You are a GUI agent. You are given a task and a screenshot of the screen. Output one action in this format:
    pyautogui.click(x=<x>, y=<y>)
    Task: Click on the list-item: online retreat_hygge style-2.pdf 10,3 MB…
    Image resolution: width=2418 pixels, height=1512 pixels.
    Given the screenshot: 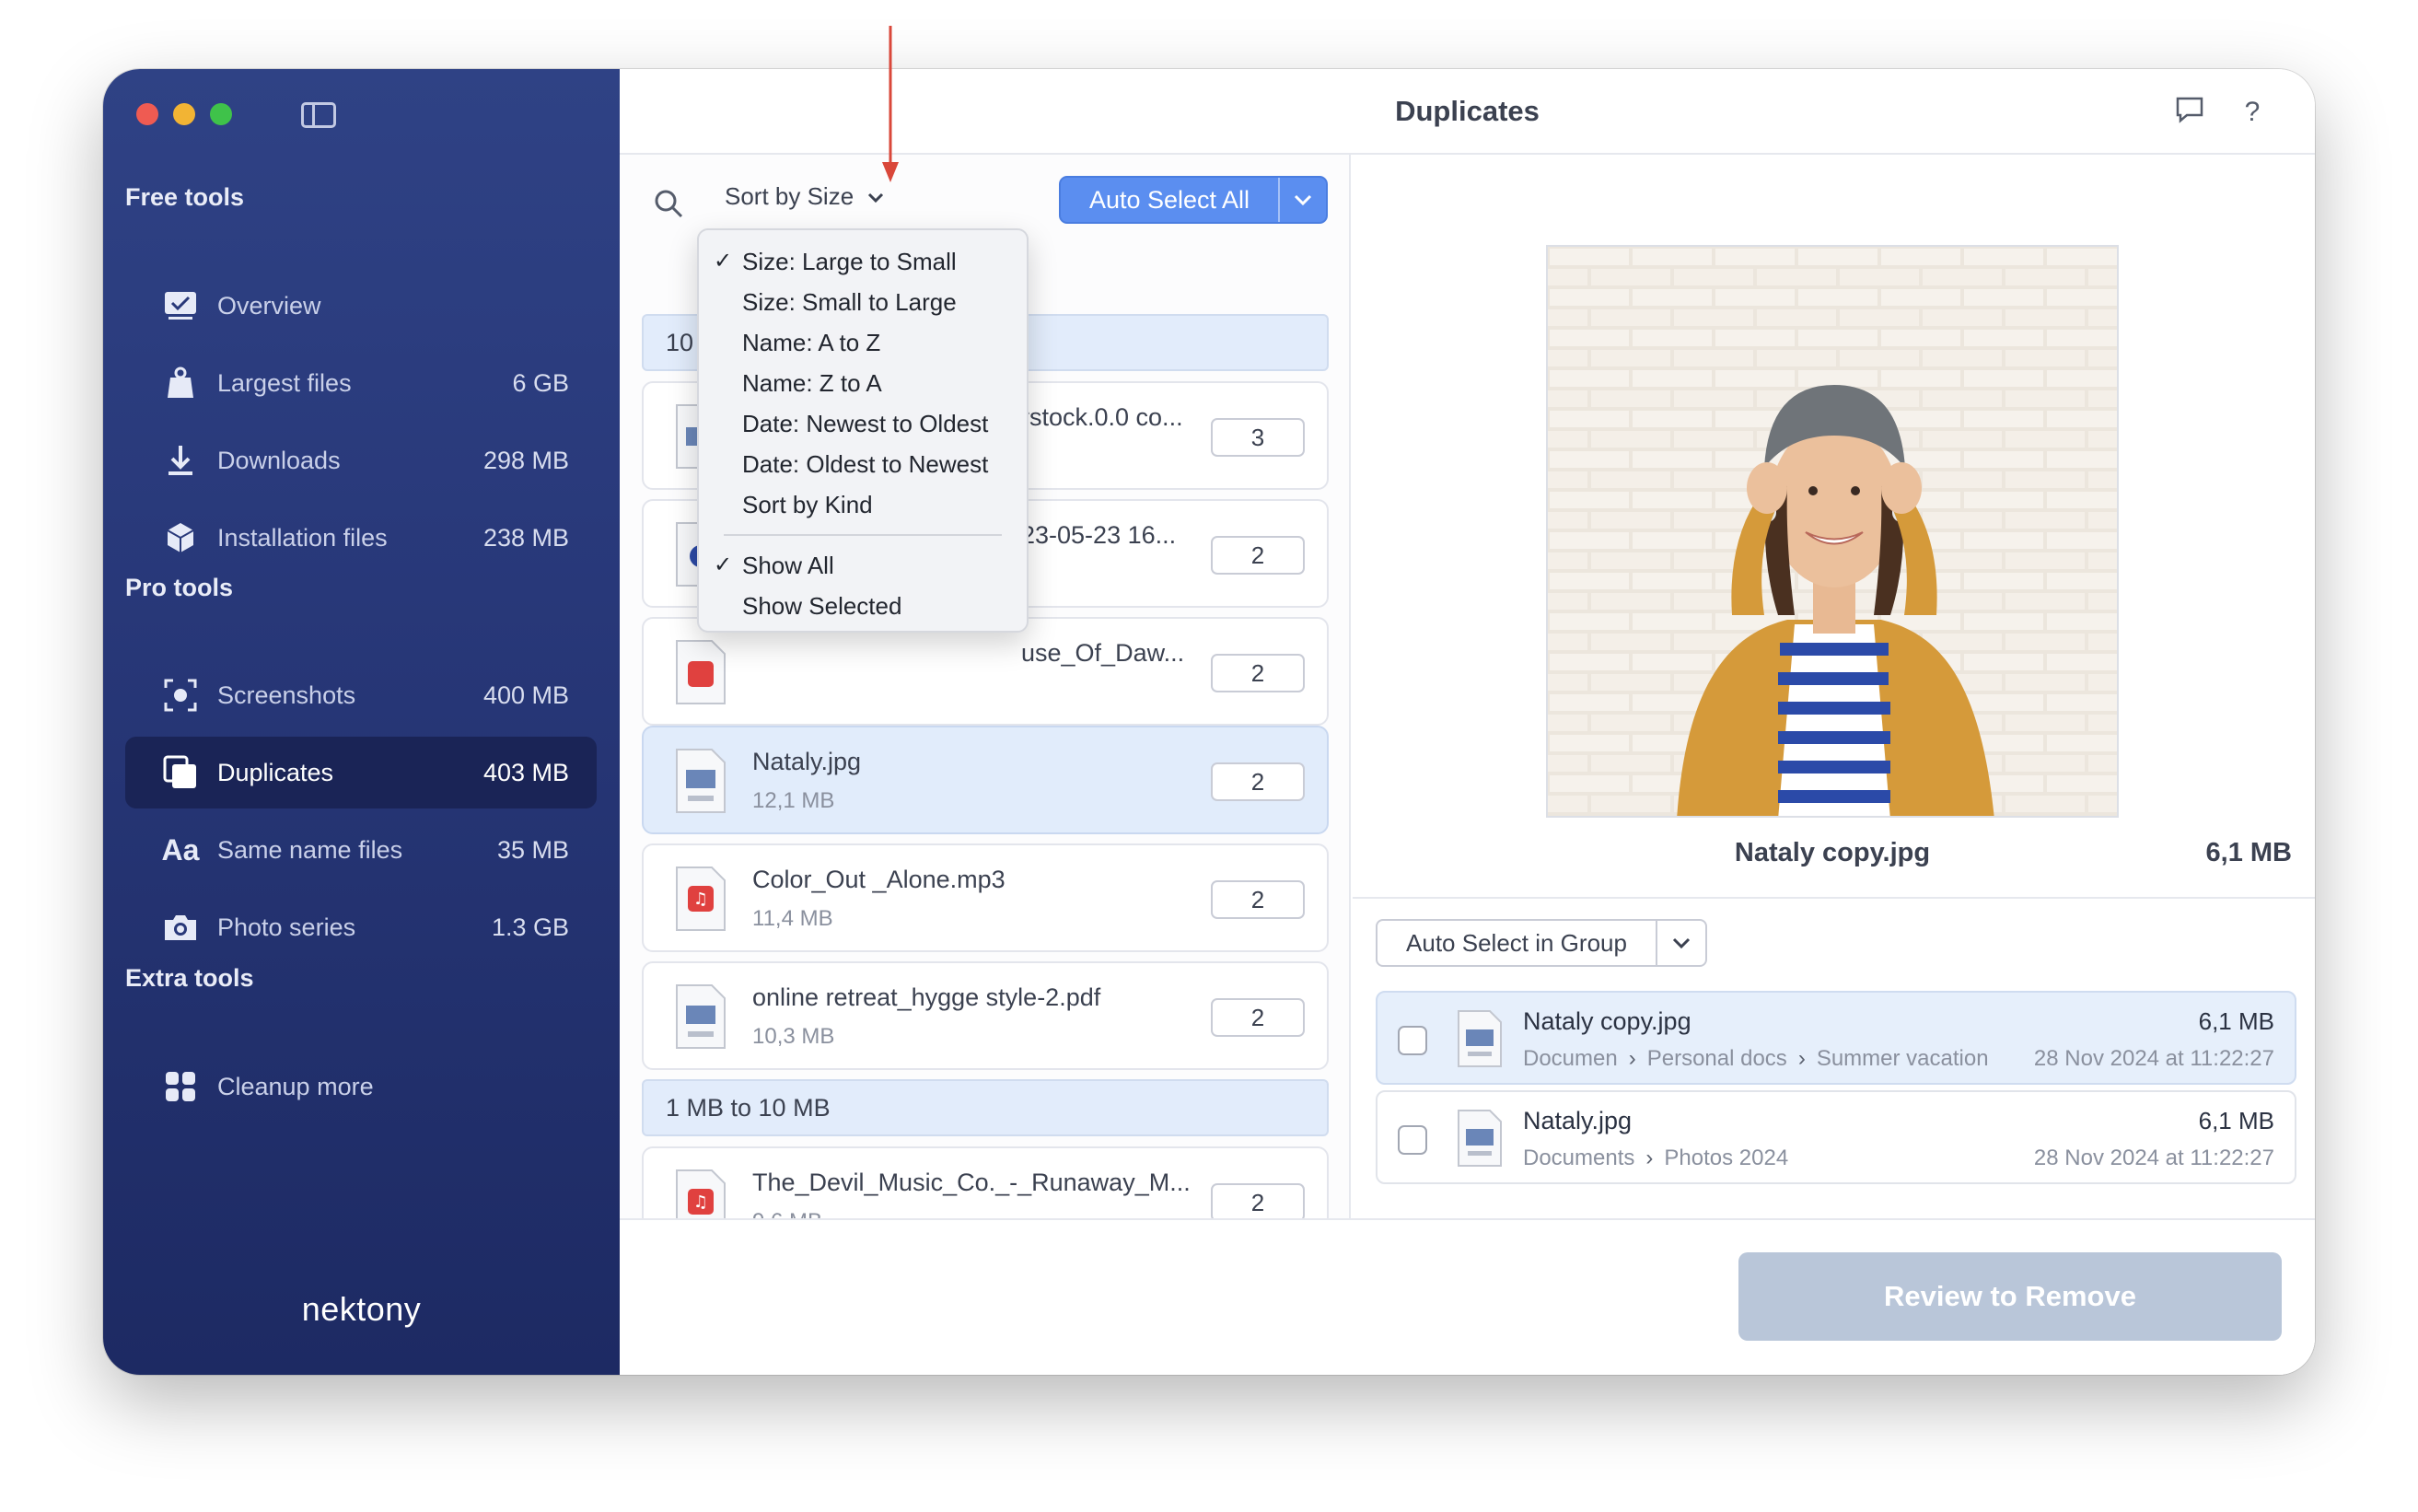 What is the action you would take?
    pyautogui.click(x=985, y=1015)
    